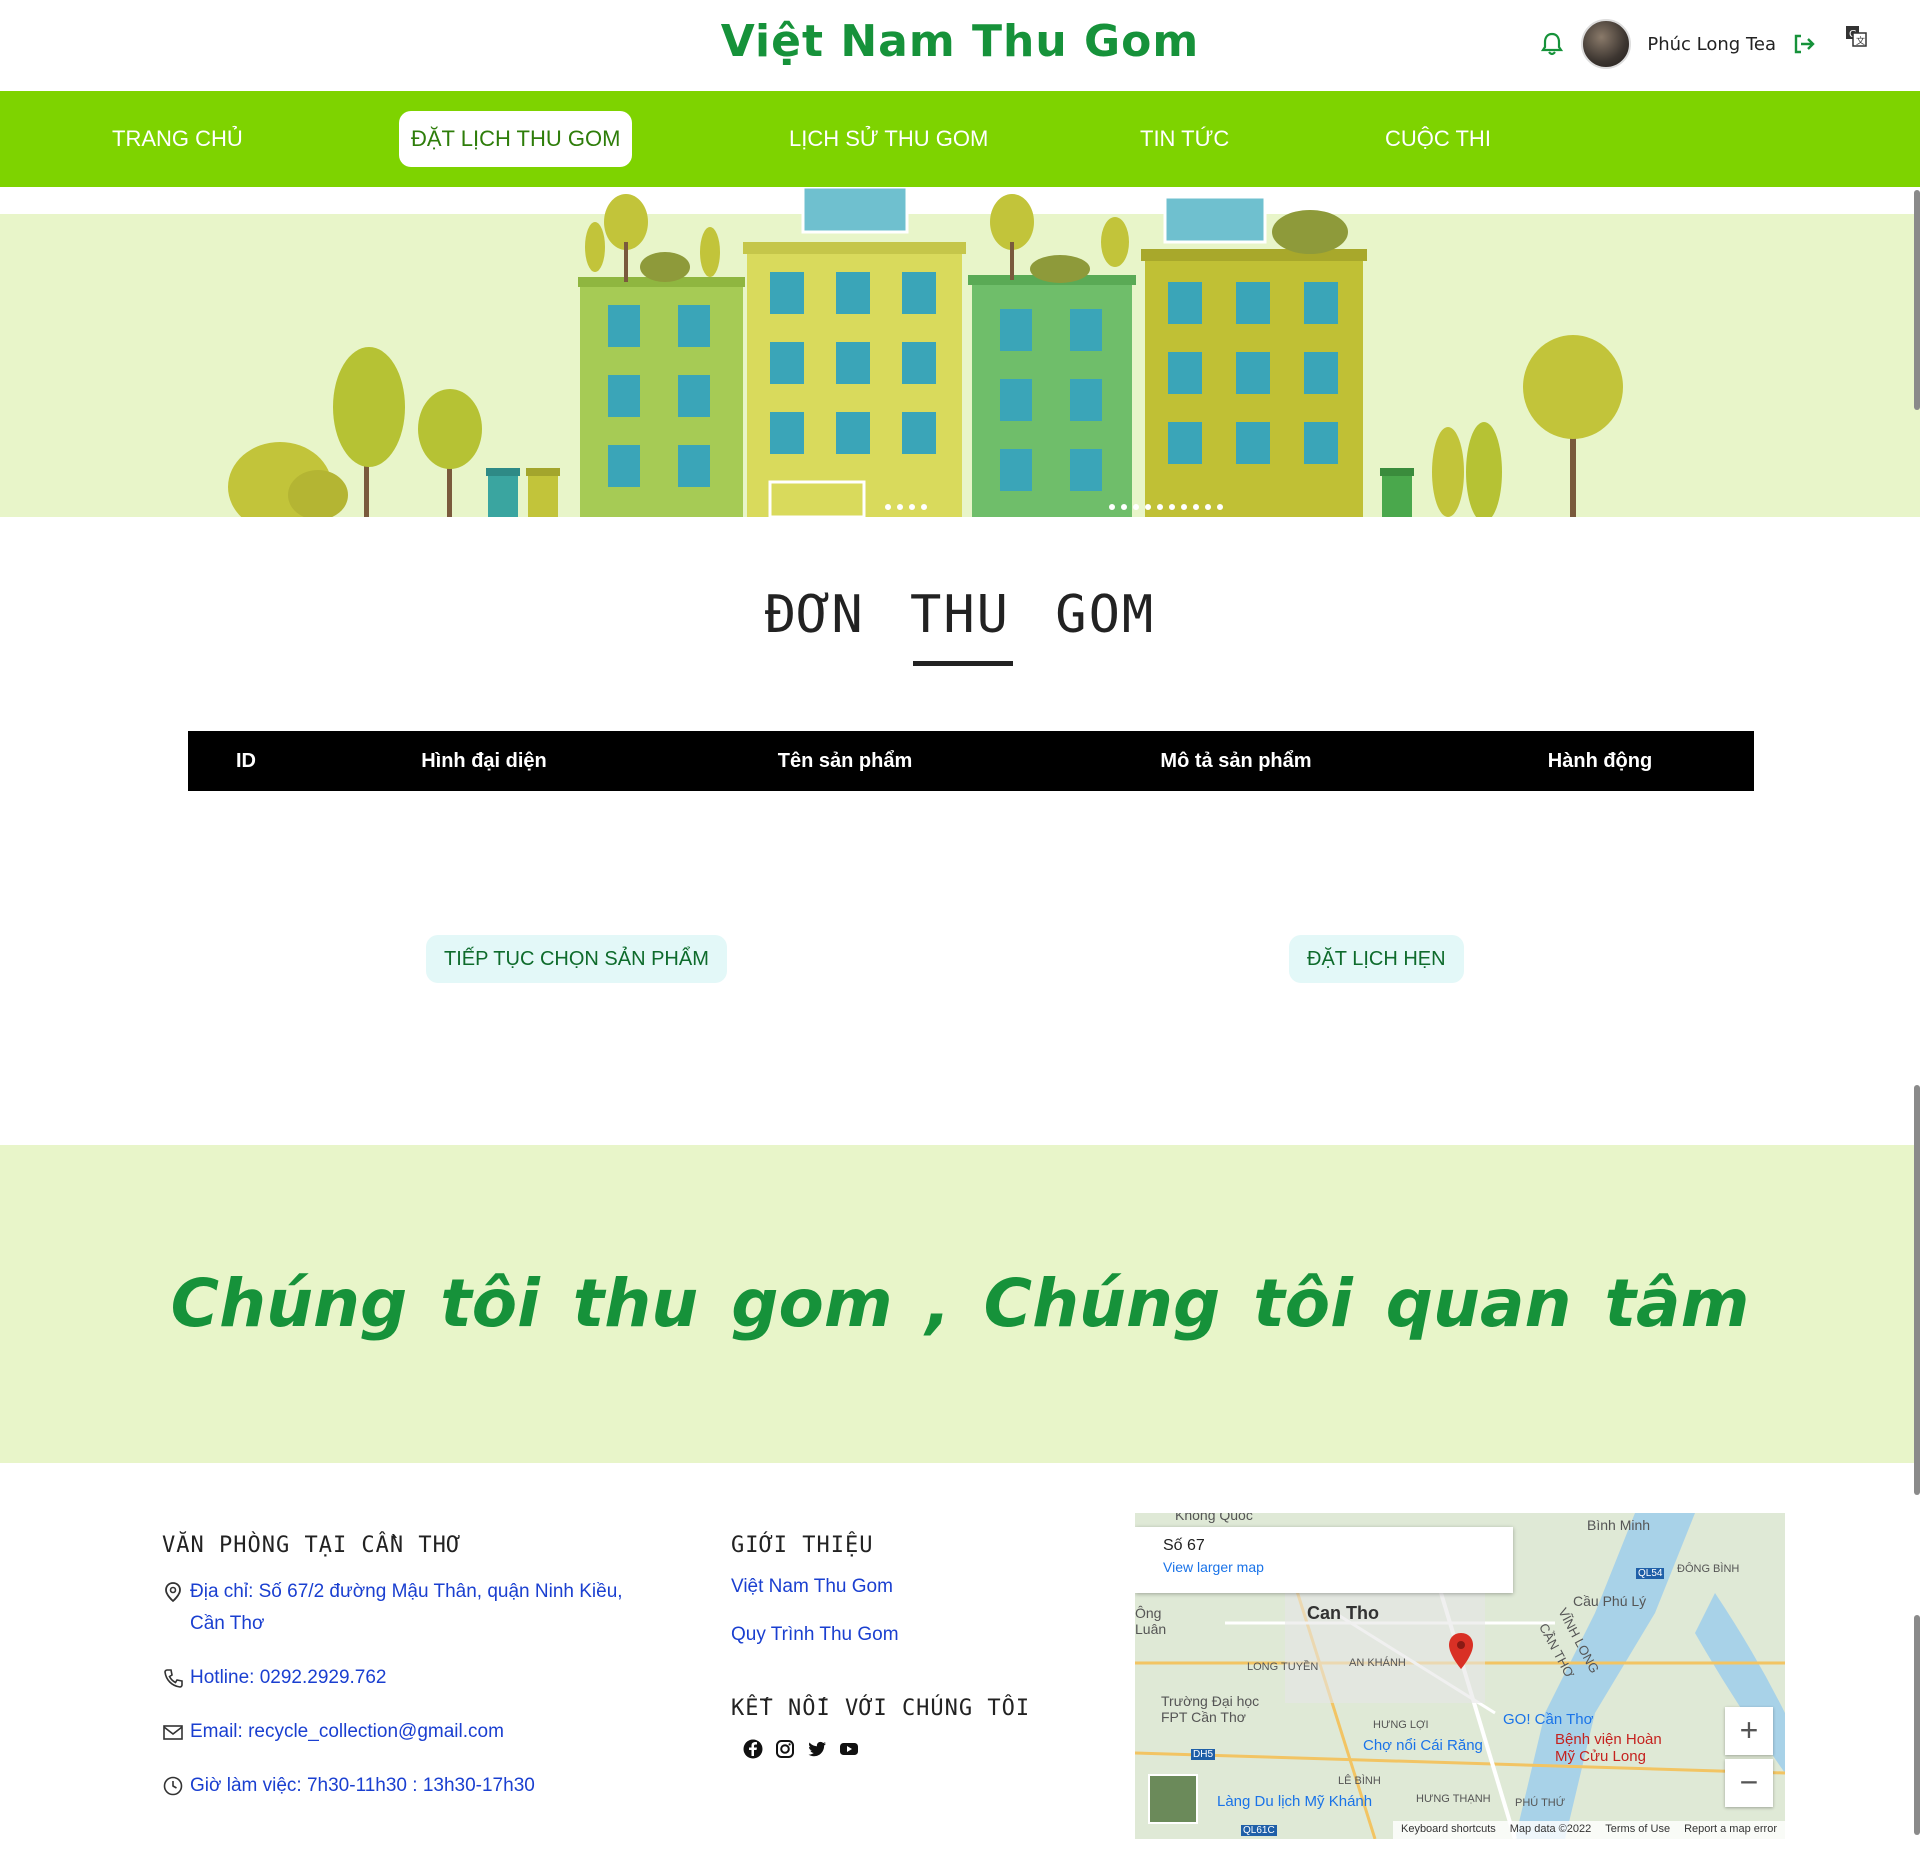 This screenshot has width=1920, height=1875. I want to click on hotline-line: Hotline: 0292.2929.762, so click(412, 1678).